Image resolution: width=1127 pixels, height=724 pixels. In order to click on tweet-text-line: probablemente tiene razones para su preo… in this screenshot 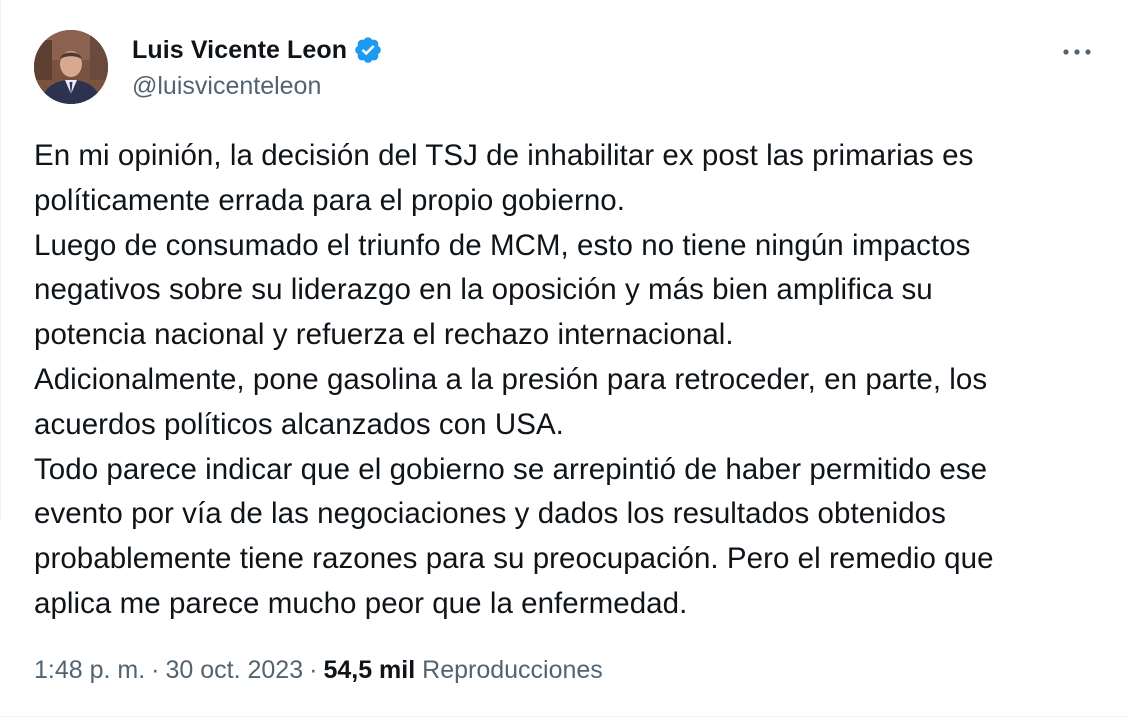, I will do `click(514, 559)`.